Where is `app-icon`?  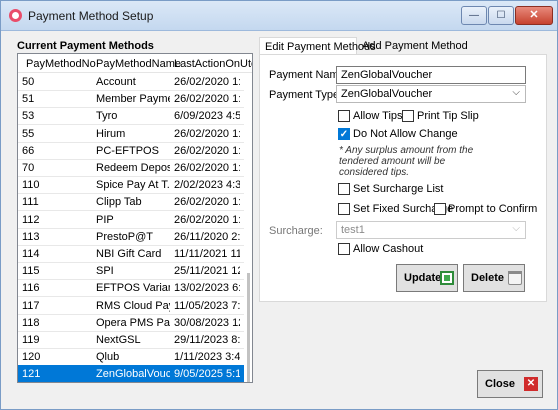
app-icon is located at coordinates (15, 15).